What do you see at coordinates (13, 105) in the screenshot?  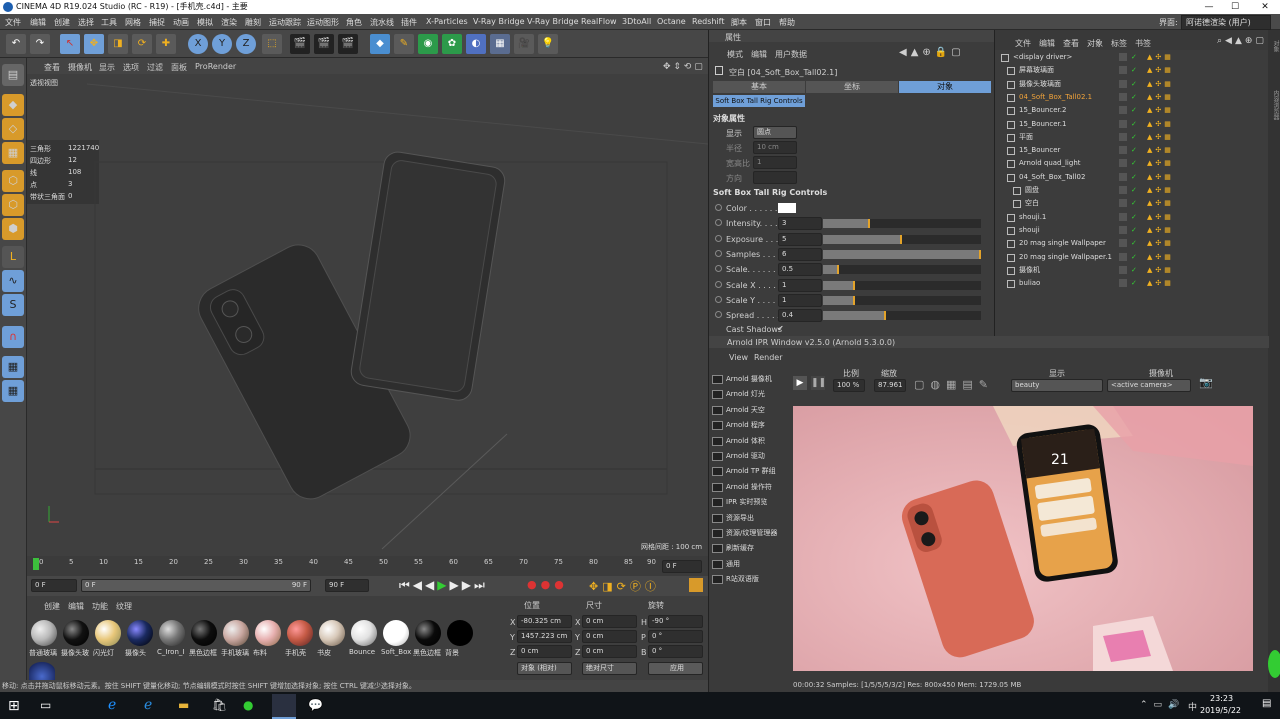 I see `model-mode-icon: ◆` at bounding box center [13, 105].